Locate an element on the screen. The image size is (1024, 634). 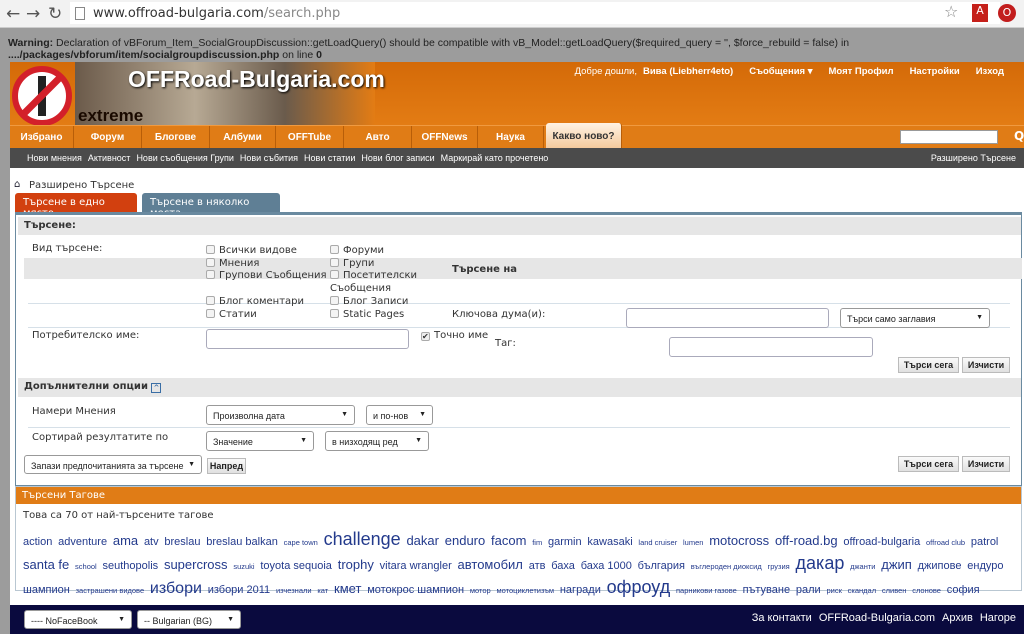
home-icon: ⌂ is located at coordinates (17, 184).